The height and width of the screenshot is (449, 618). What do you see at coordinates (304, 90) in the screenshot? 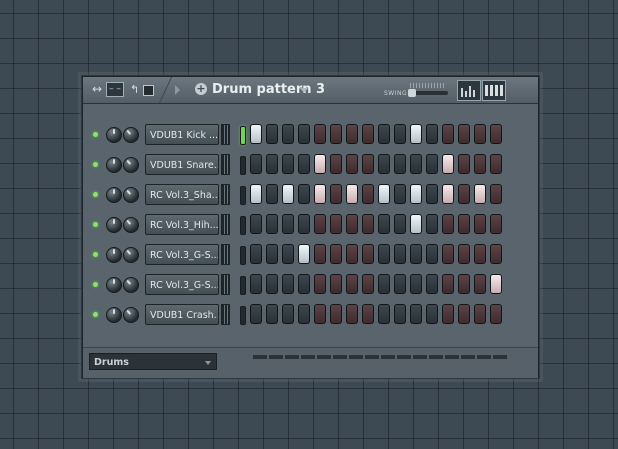
I see `chevron-down-icon` at bounding box center [304, 90].